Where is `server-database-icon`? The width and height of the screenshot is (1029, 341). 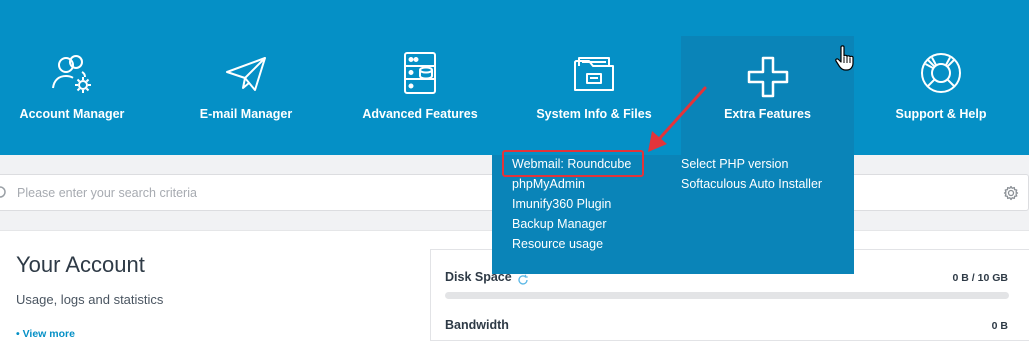 server-database-icon is located at coordinates (420, 73).